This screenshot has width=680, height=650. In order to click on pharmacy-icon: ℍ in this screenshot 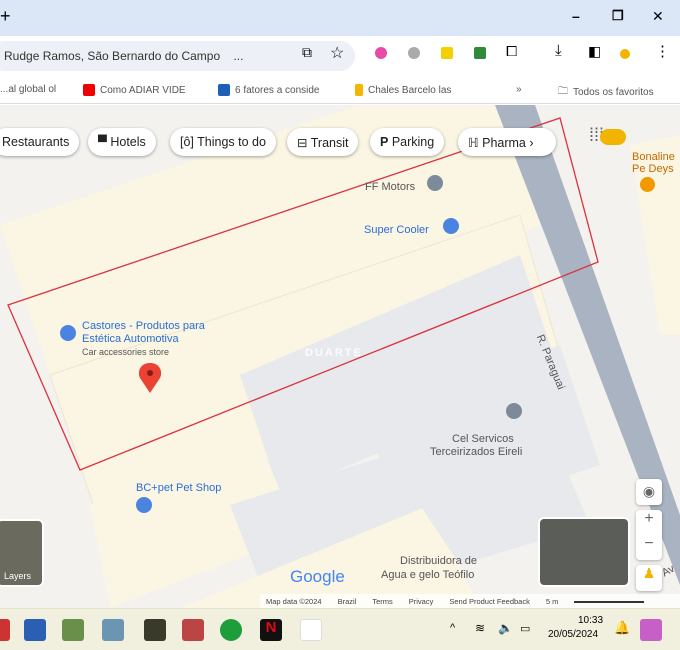, I will do `click(473, 143)`.